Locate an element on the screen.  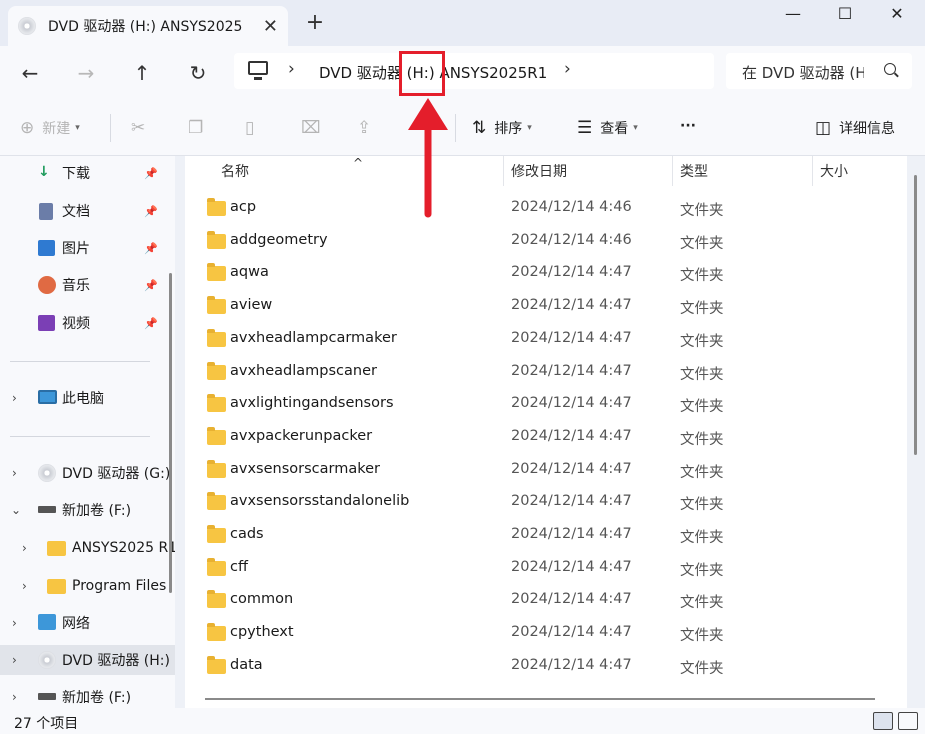
search-box: 在 DVD 驱动器 (H:) ANSYS2025R1 中搜索 is located at coordinates (819, 71).